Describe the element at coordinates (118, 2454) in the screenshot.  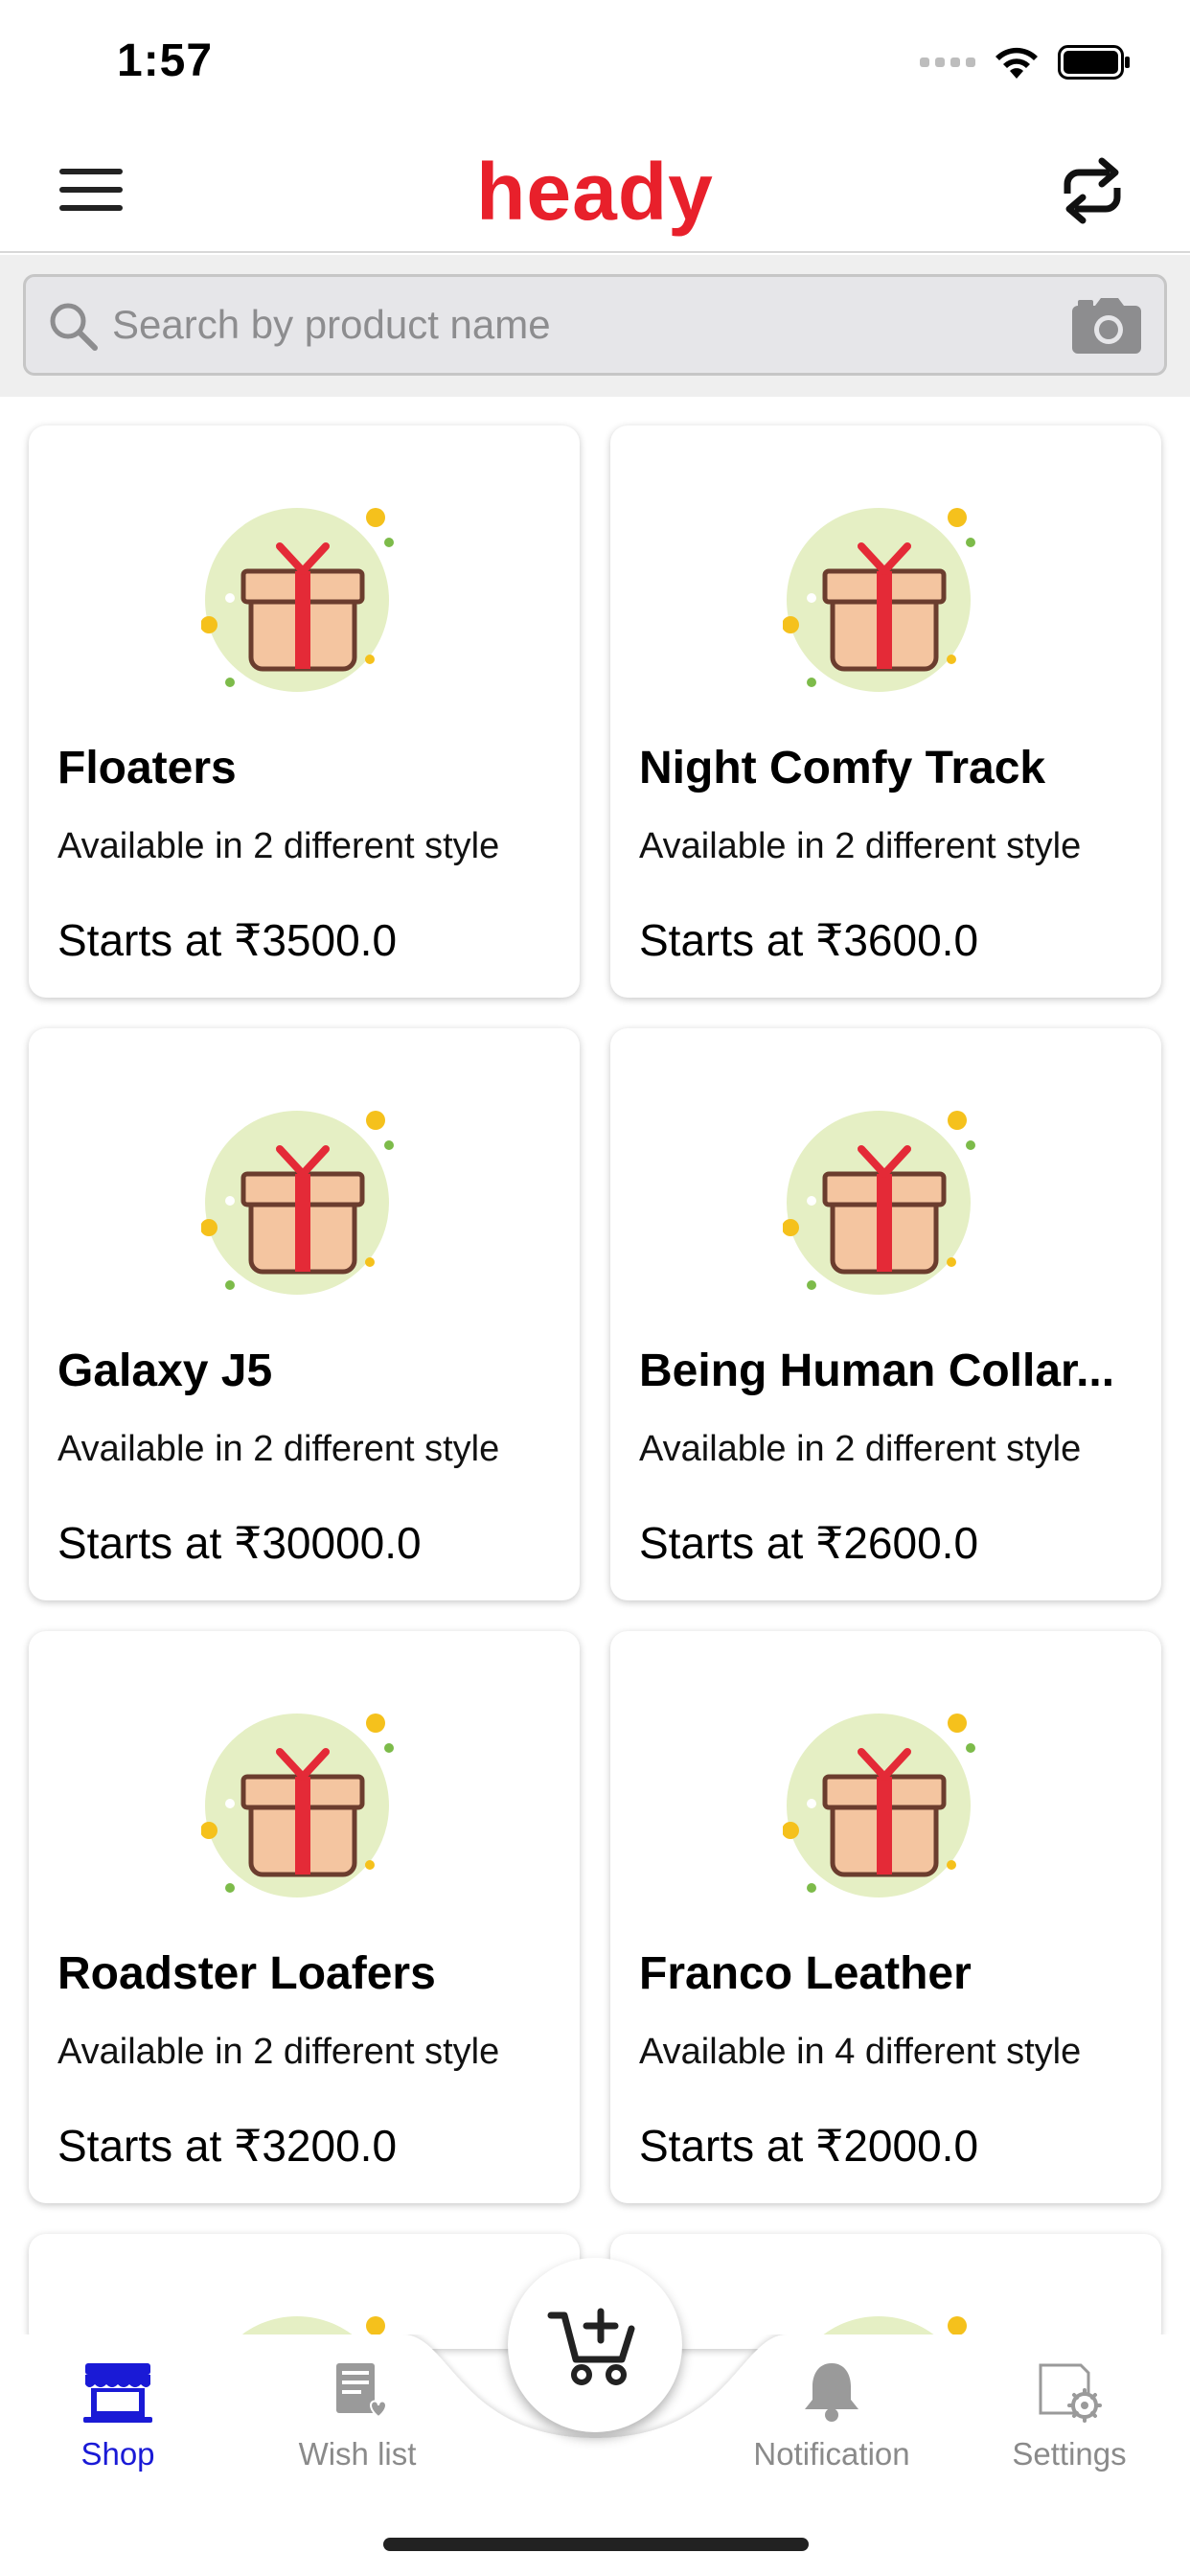
I see `tab-shop-label: Shop` at that location.